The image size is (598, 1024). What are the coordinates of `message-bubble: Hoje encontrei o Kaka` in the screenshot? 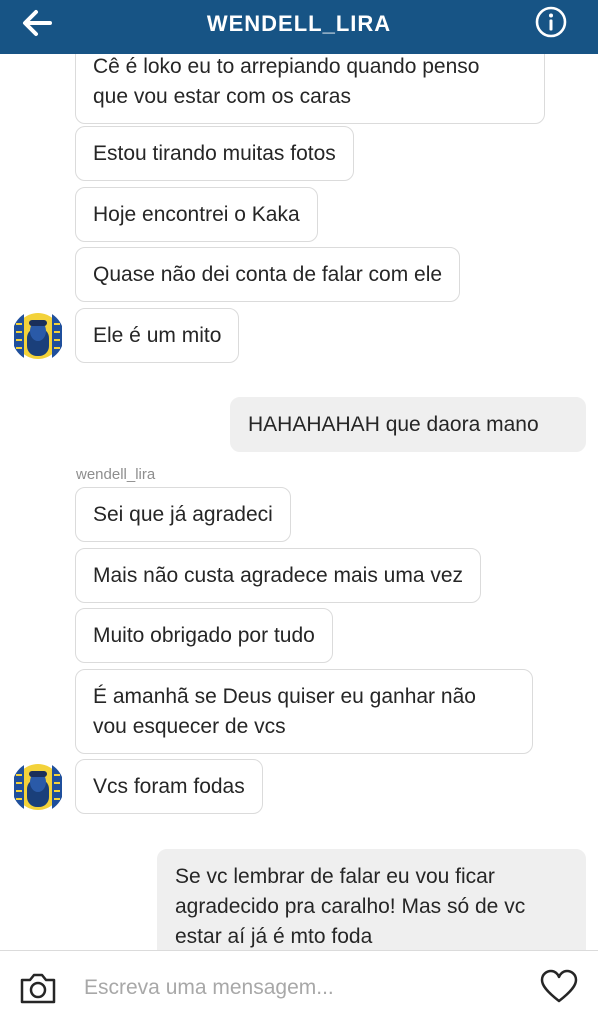 It's located at (196, 214).